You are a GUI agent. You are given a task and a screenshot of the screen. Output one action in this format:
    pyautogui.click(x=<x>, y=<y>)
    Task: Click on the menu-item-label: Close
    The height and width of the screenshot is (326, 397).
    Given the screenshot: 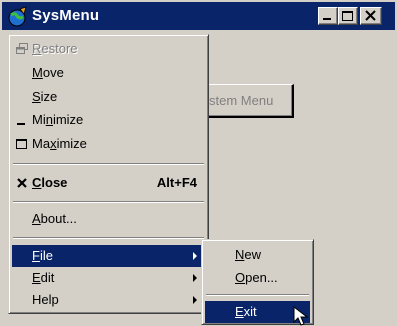 What is the action you would take?
    pyautogui.click(x=50, y=182)
    